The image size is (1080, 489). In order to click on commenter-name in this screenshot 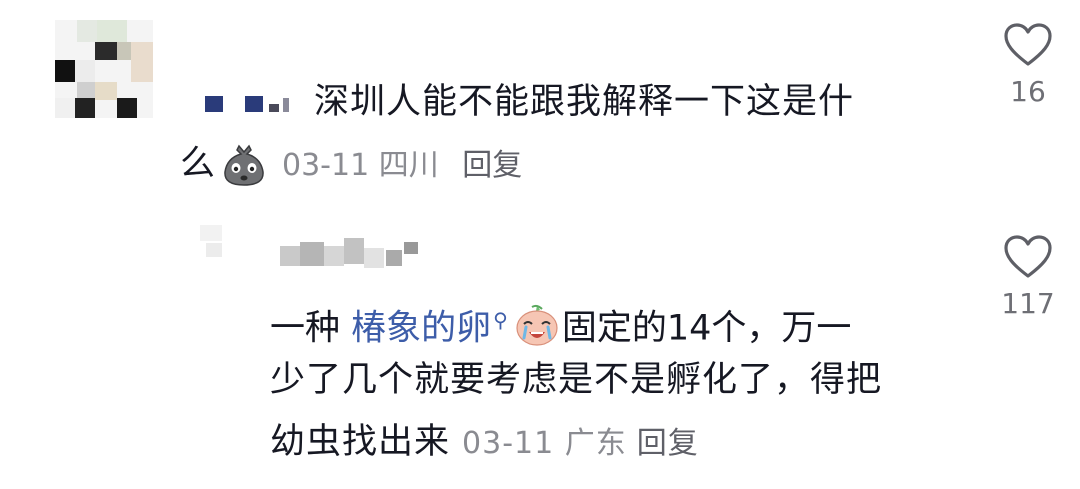, I will do `click(255, 103)`.